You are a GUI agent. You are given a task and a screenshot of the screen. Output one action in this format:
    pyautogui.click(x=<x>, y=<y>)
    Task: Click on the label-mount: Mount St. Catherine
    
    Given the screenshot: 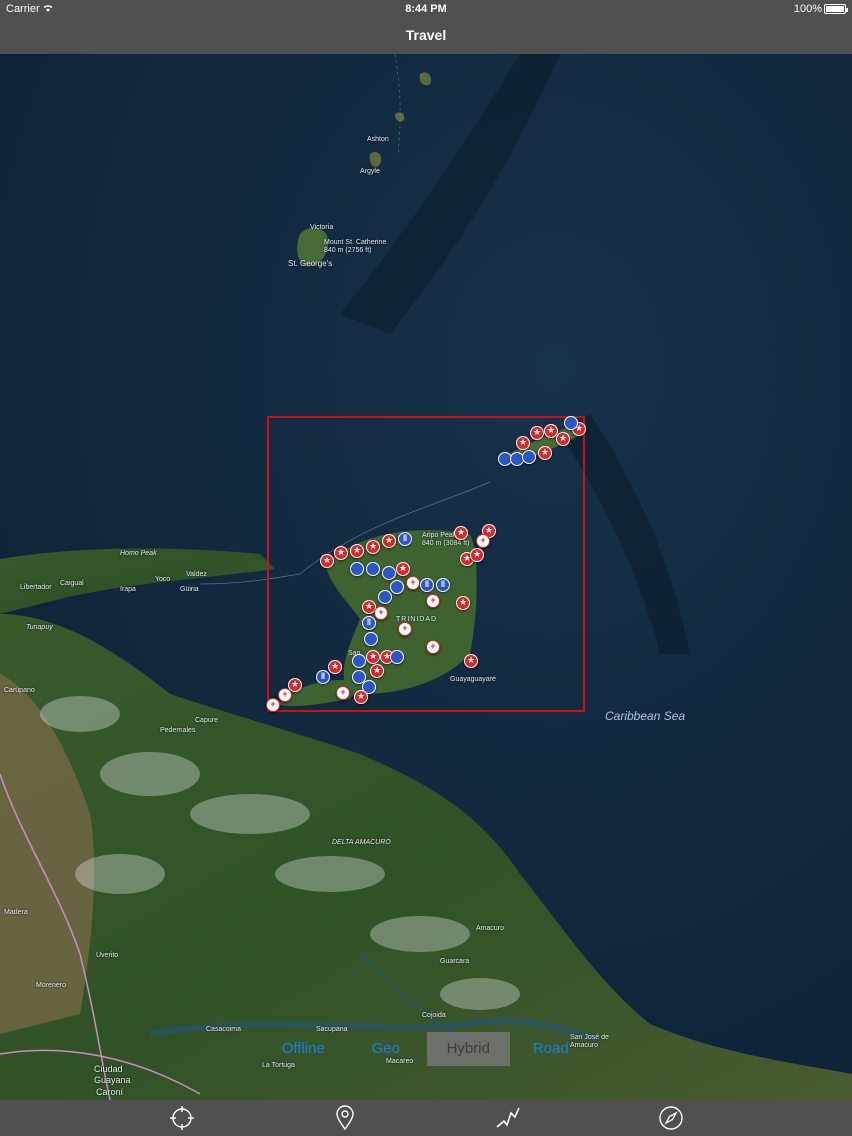 What is the action you would take?
    pyautogui.click(x=355, y=242)
    